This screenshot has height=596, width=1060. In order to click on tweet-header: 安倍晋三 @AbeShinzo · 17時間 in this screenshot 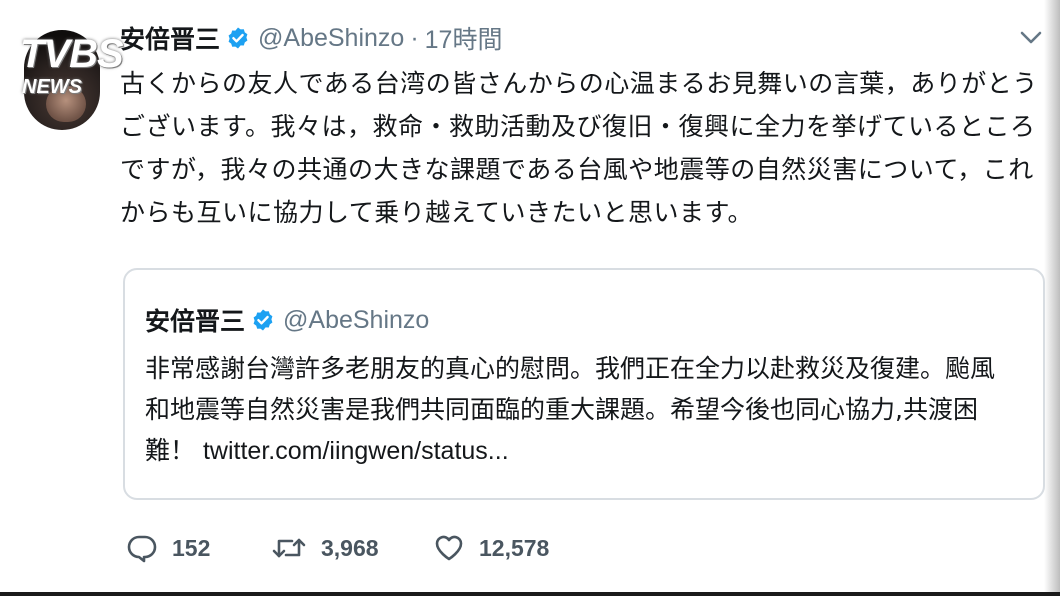, I will do `click(311, 38)`.